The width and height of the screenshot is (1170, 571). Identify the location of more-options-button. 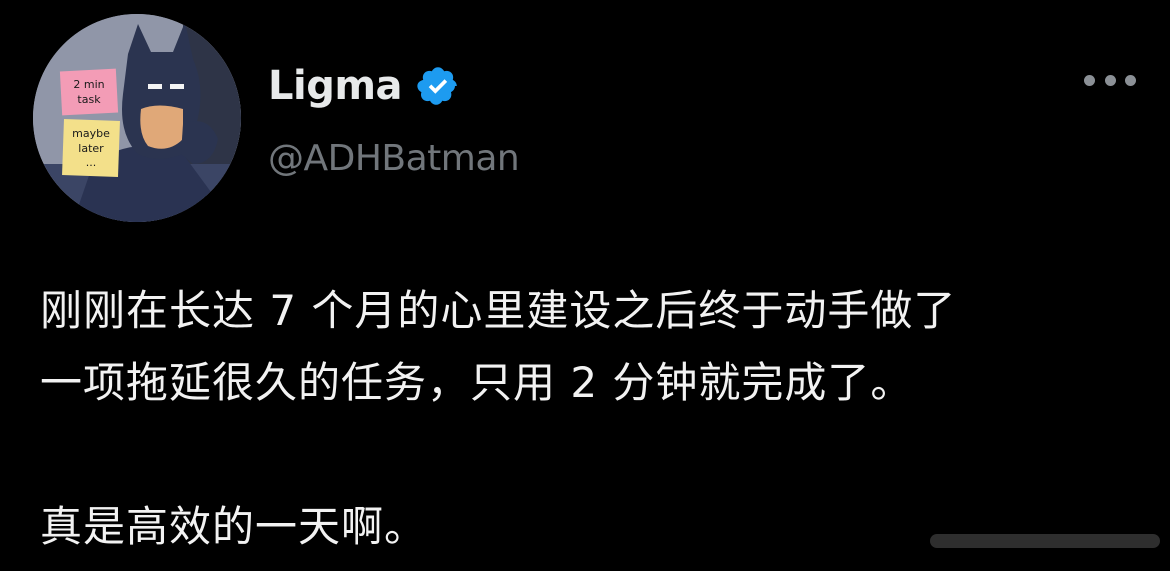
(1110, 80).